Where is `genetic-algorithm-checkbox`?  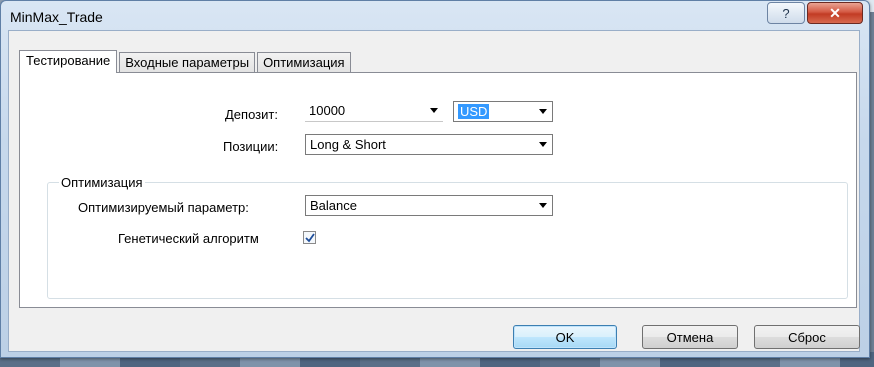 genetic-algorithm-checkbox is located at coordinates (309, 237).